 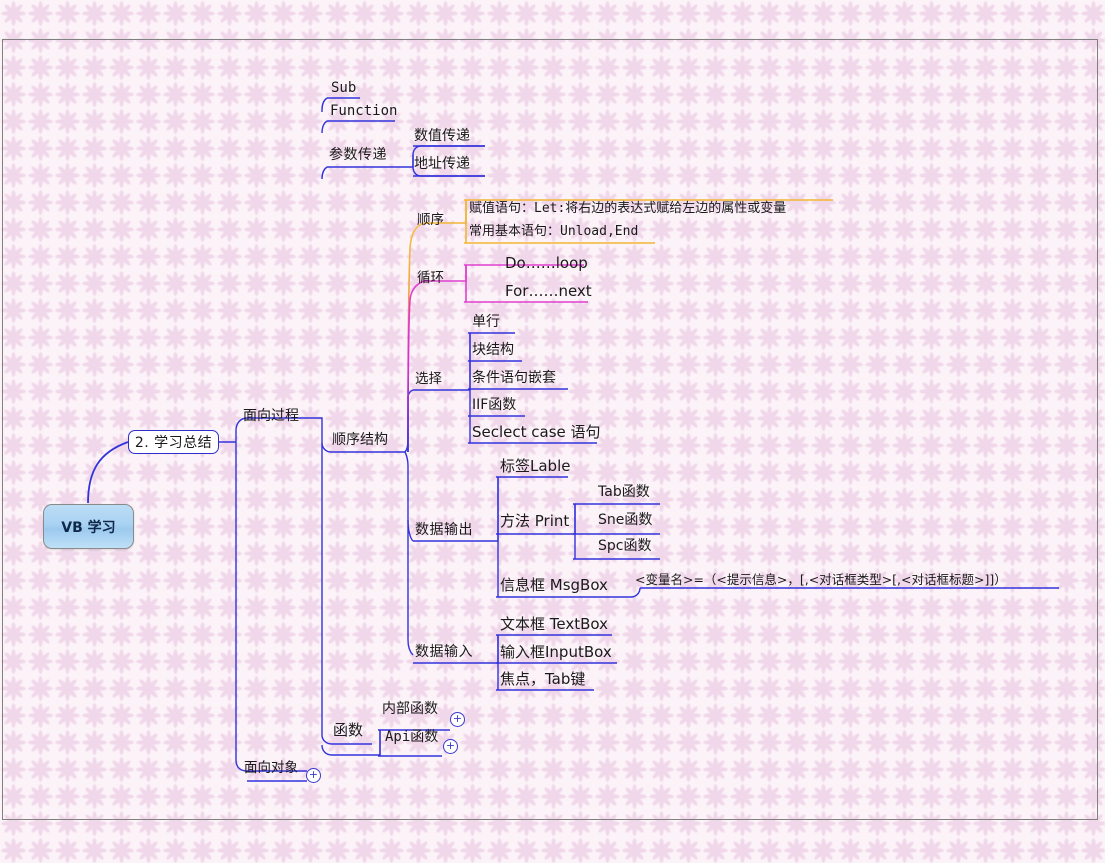 What do you see at coordinates (546, 263) in the screenshot?
I see `node-do-loop: Do……loop` at bounding box center [546, 263].